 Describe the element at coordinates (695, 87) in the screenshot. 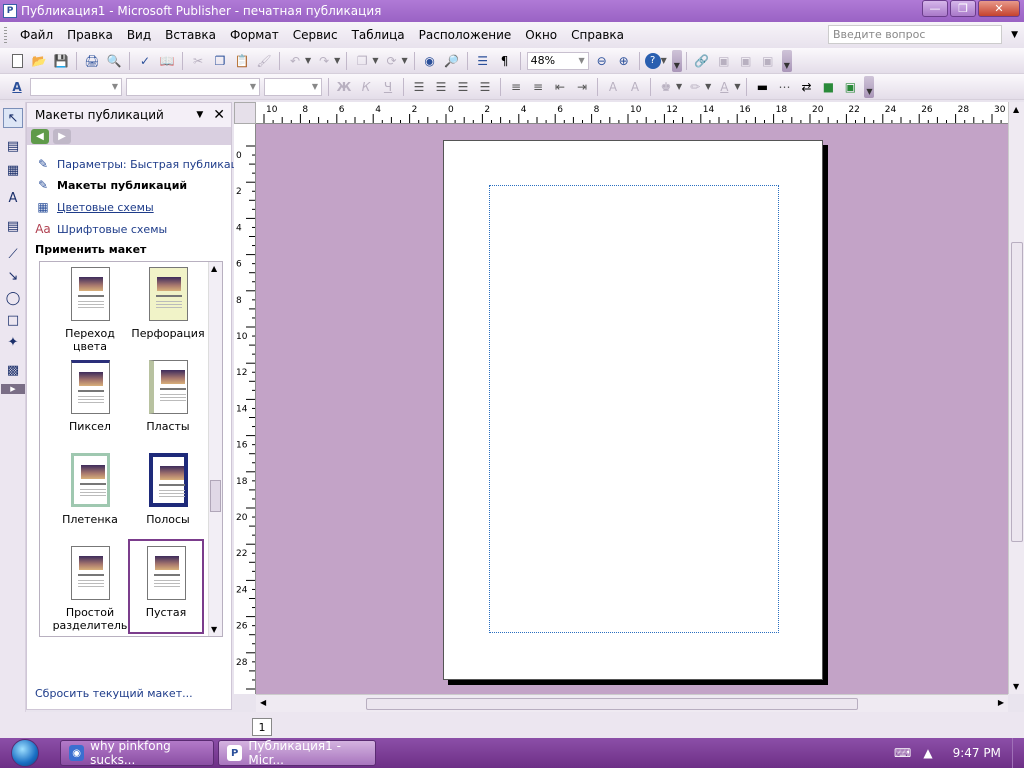

I see `line-color-icon: ✏` at that location.